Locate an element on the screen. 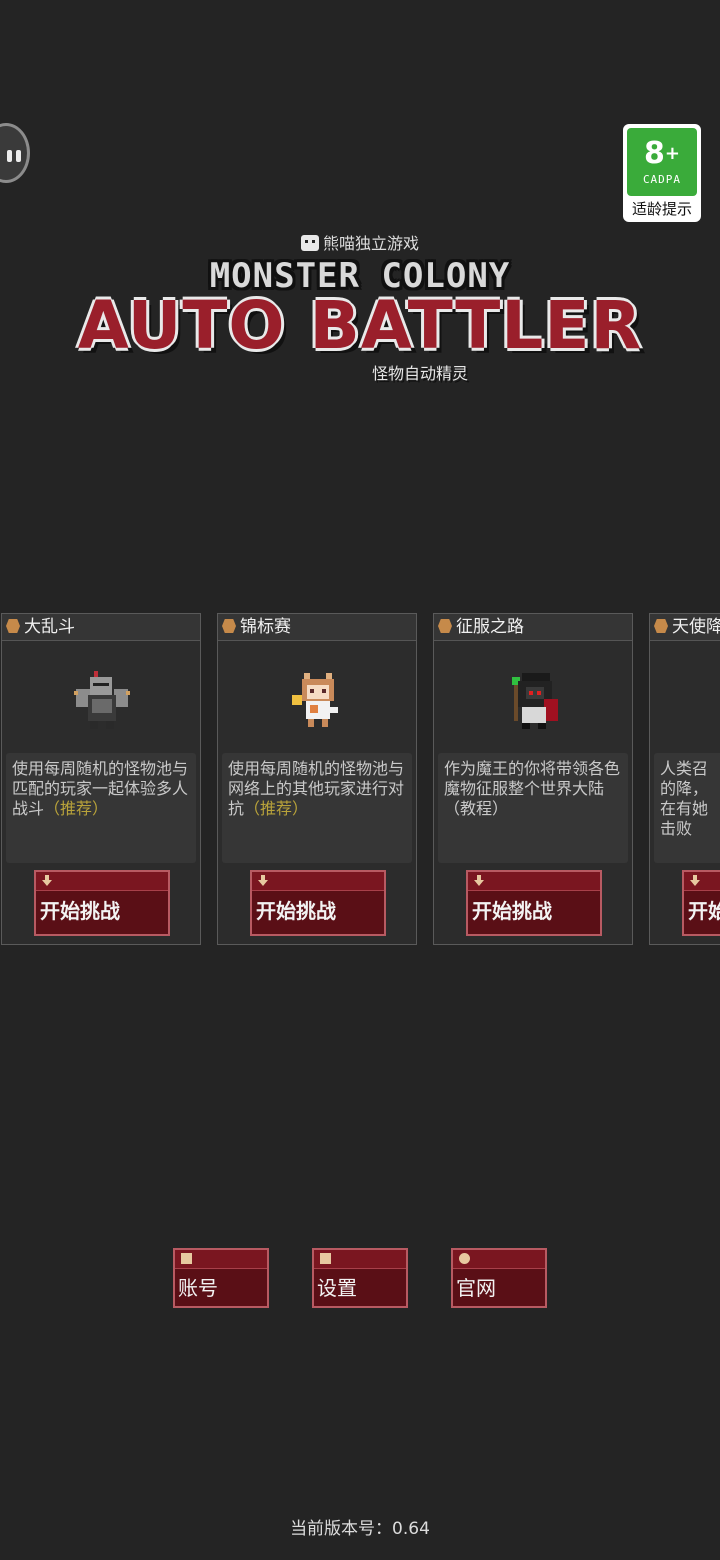  age-rating-badge: 8+ CADPA 适龄提示 is located at coordinates (662, 173).